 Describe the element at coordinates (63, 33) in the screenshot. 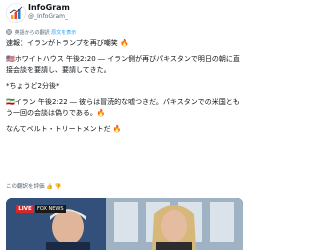

I see `show-original-link: 原文を表示` at that location.